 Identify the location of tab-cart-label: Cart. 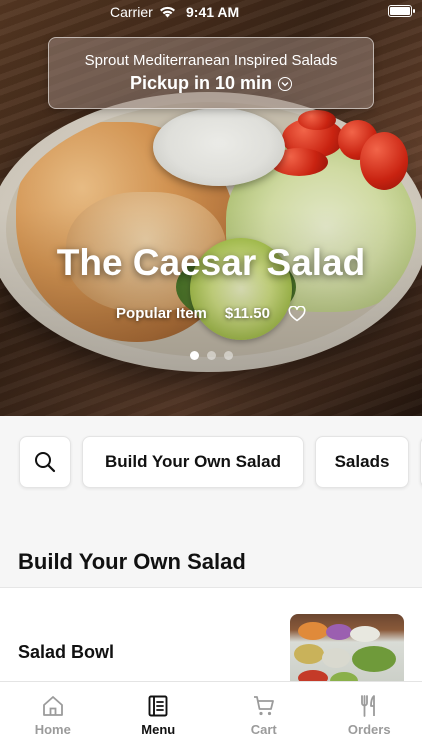
(263, 729).